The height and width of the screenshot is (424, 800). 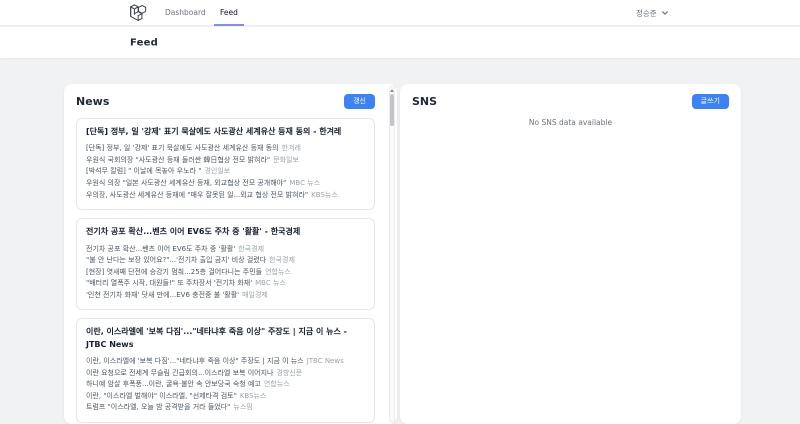 What do you see at coordinates (325, 361) in the screenshot?
I see `news-item-source: JTBC News` at bounding box center [325, 361].